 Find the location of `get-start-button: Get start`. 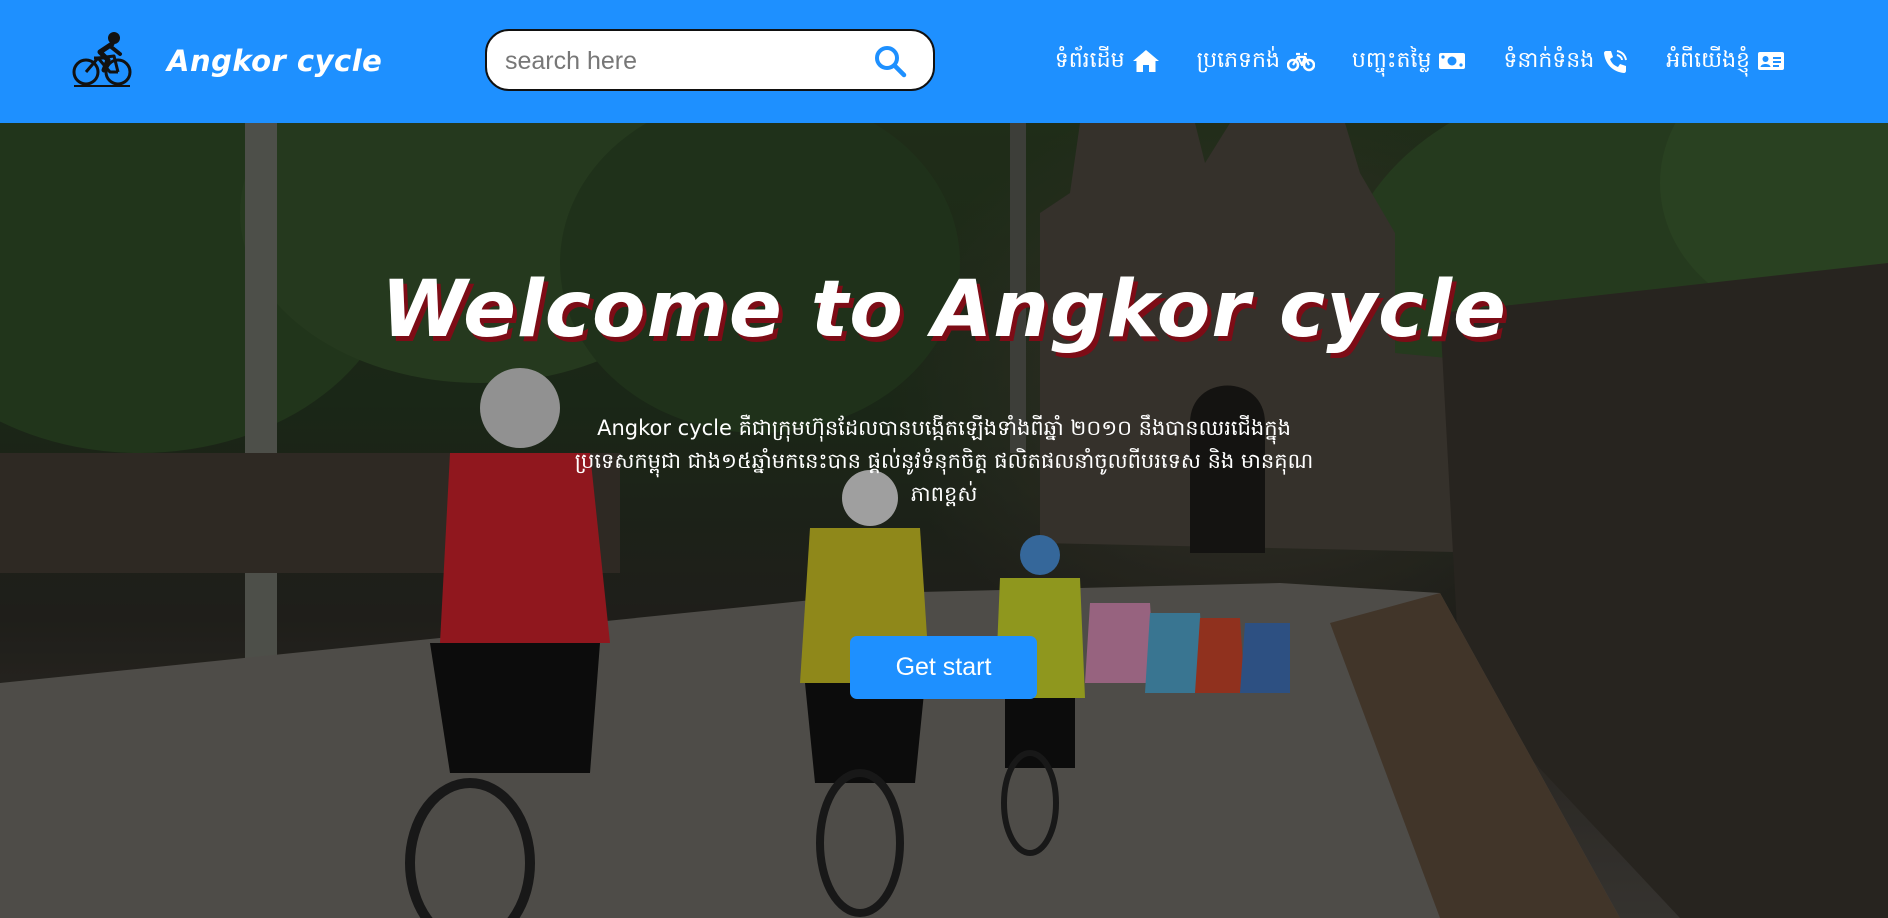

get-start-button: Get start is located at coordinates (943, 667).